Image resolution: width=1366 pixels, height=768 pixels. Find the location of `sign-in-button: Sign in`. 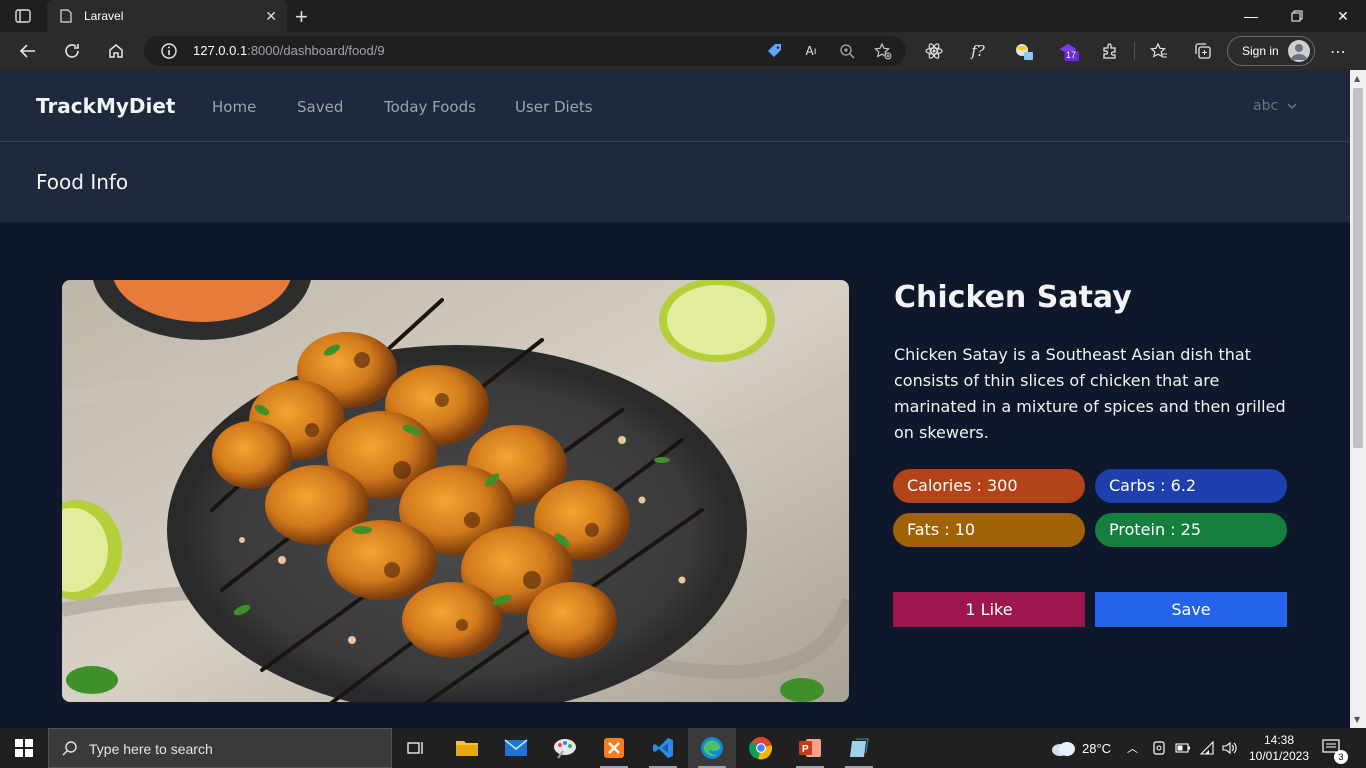

sign-in-button: Sign in is located at coordinates (1271, 51).